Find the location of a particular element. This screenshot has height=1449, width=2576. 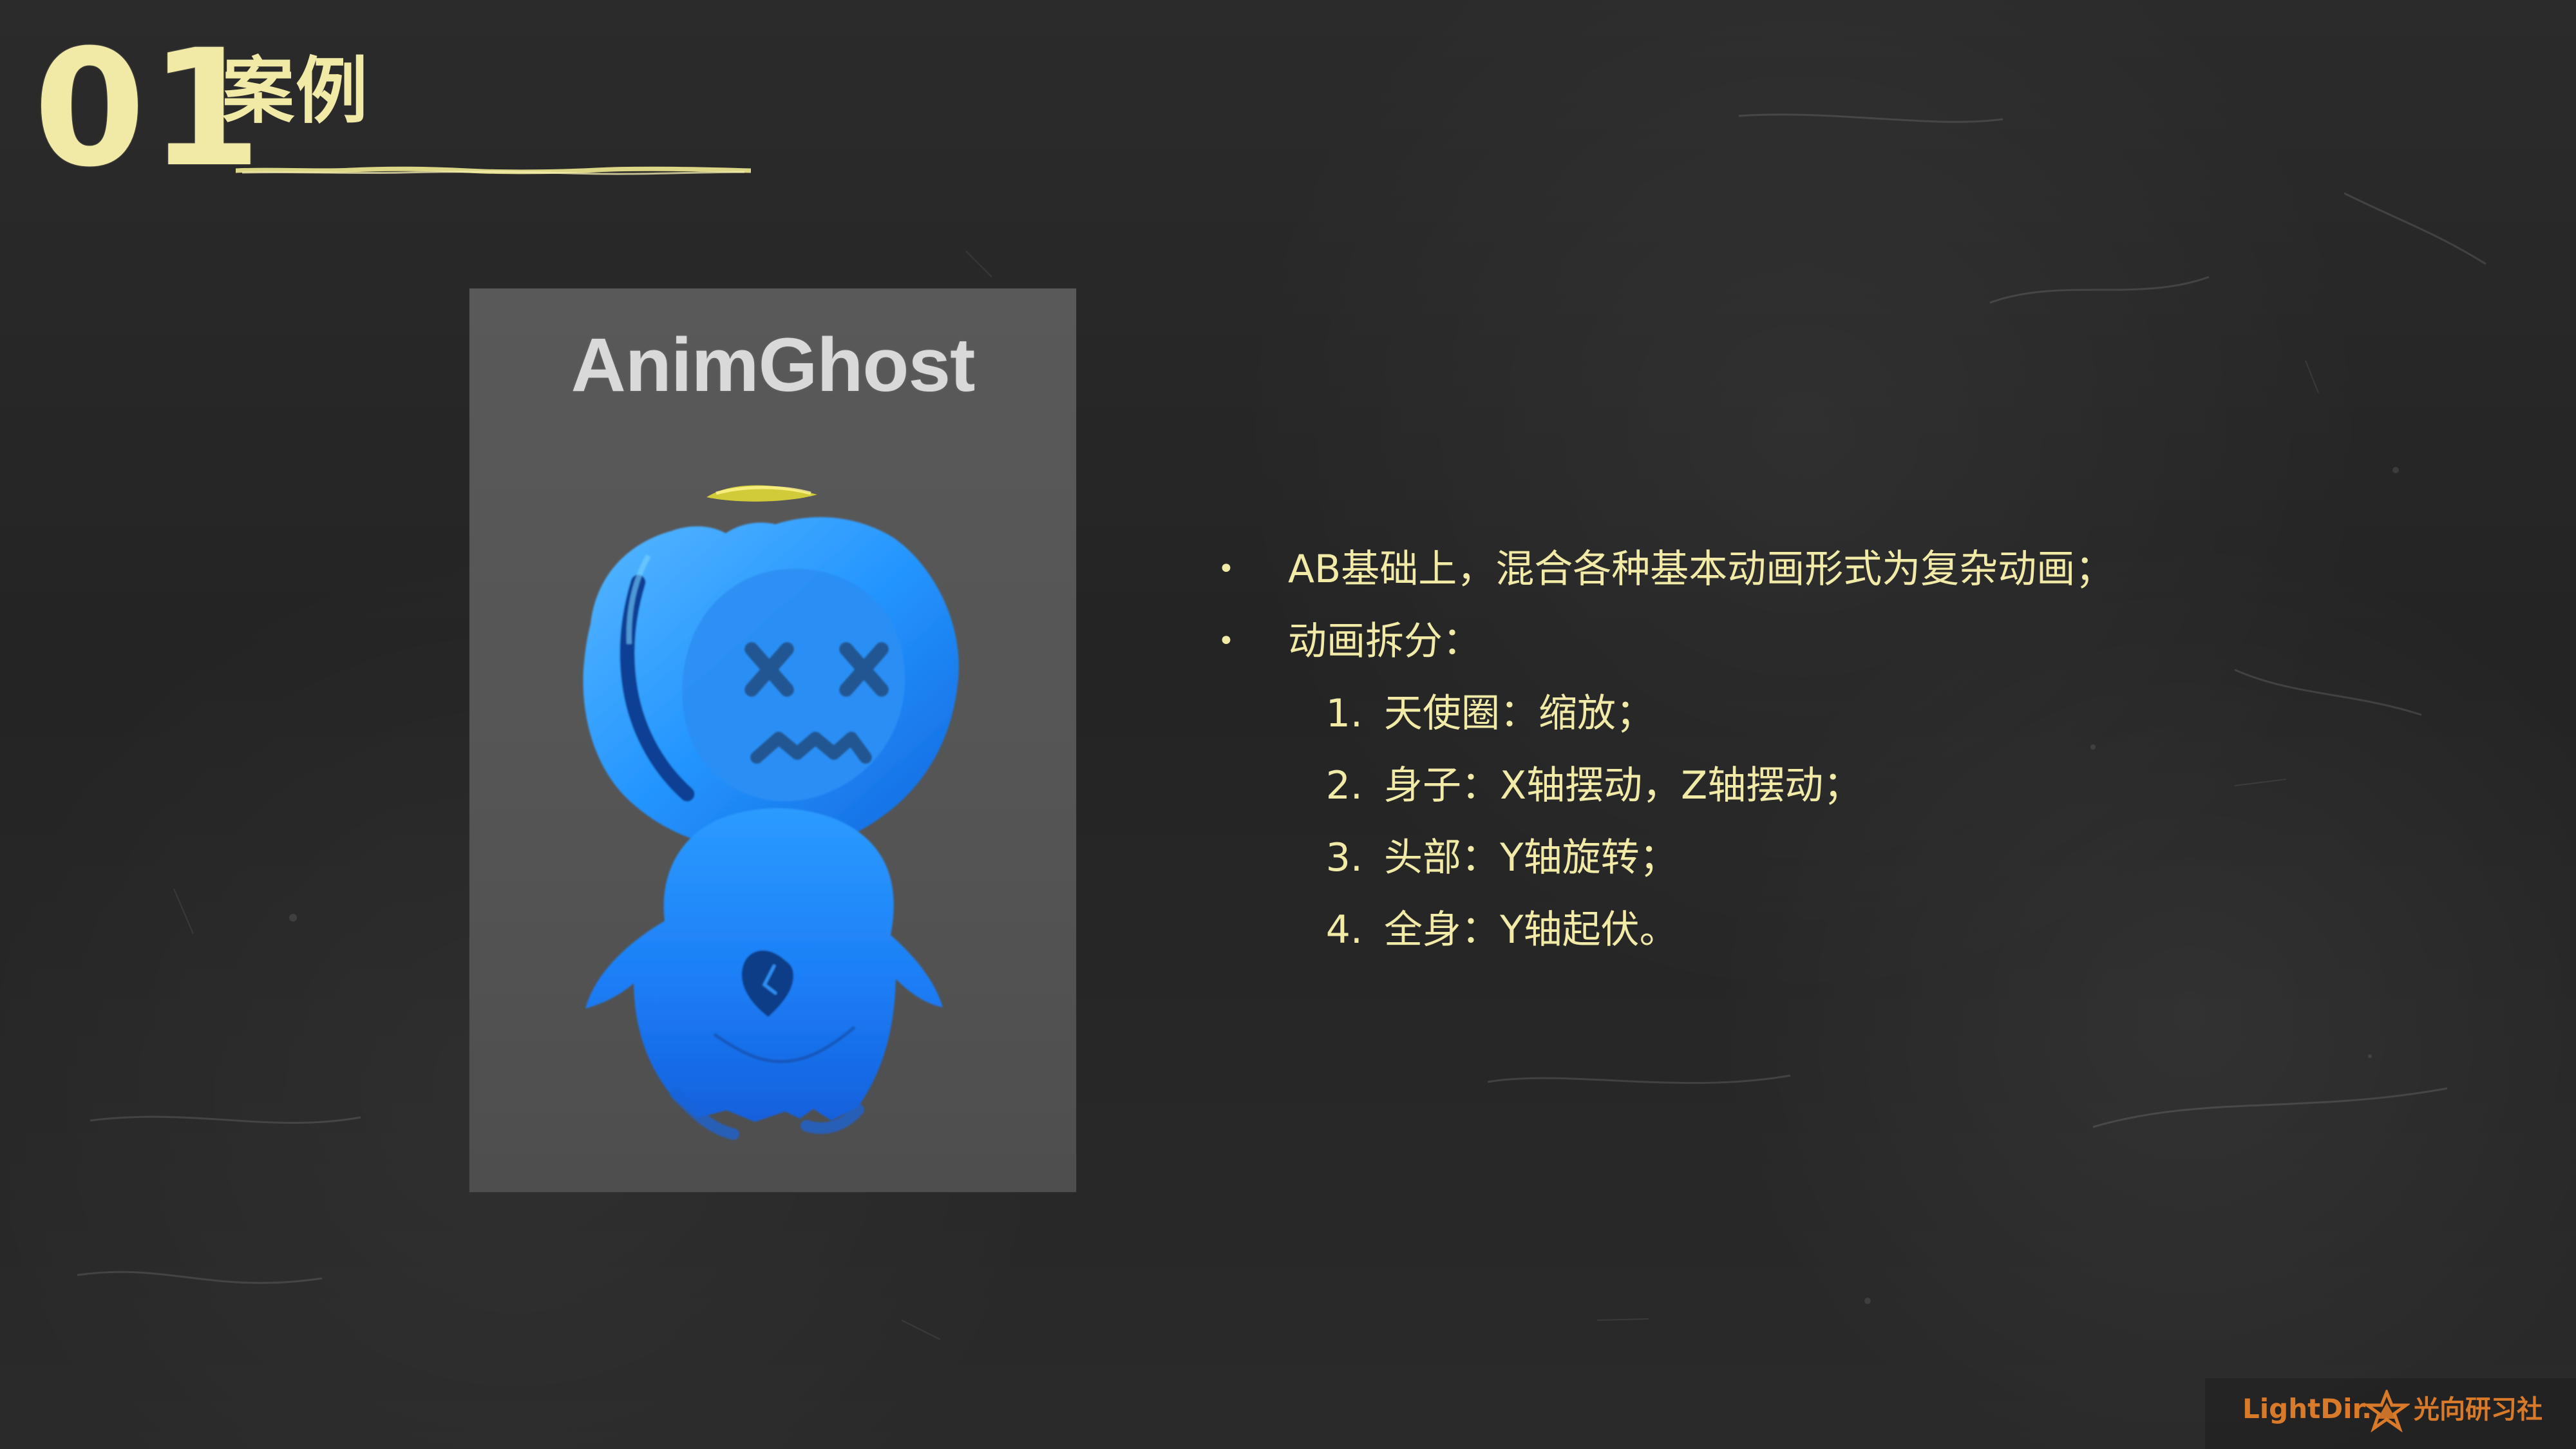

page-title: 案例 is located at coordinates (295, 92).